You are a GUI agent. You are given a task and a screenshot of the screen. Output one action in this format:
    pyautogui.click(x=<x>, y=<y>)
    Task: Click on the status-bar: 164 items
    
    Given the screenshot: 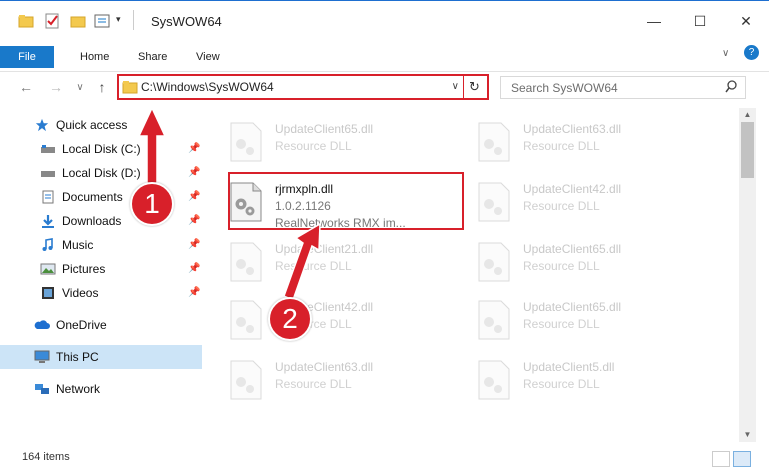 What is the action you would take?
    pyautogui.click(x=384, y=459)
    